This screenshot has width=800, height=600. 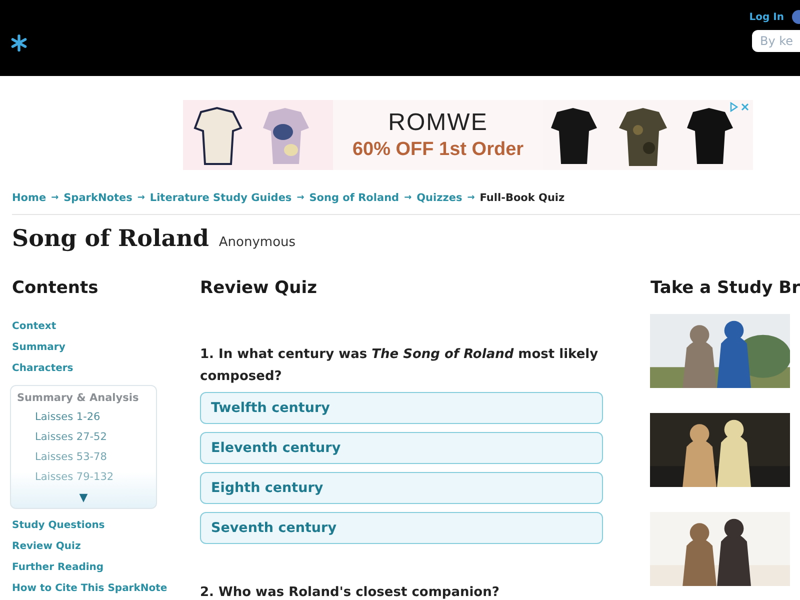 What do you see at coordinates (402, 448) in the screenshot?
I see `answer-option: Eleventh century` at bounding box center [402, 448].